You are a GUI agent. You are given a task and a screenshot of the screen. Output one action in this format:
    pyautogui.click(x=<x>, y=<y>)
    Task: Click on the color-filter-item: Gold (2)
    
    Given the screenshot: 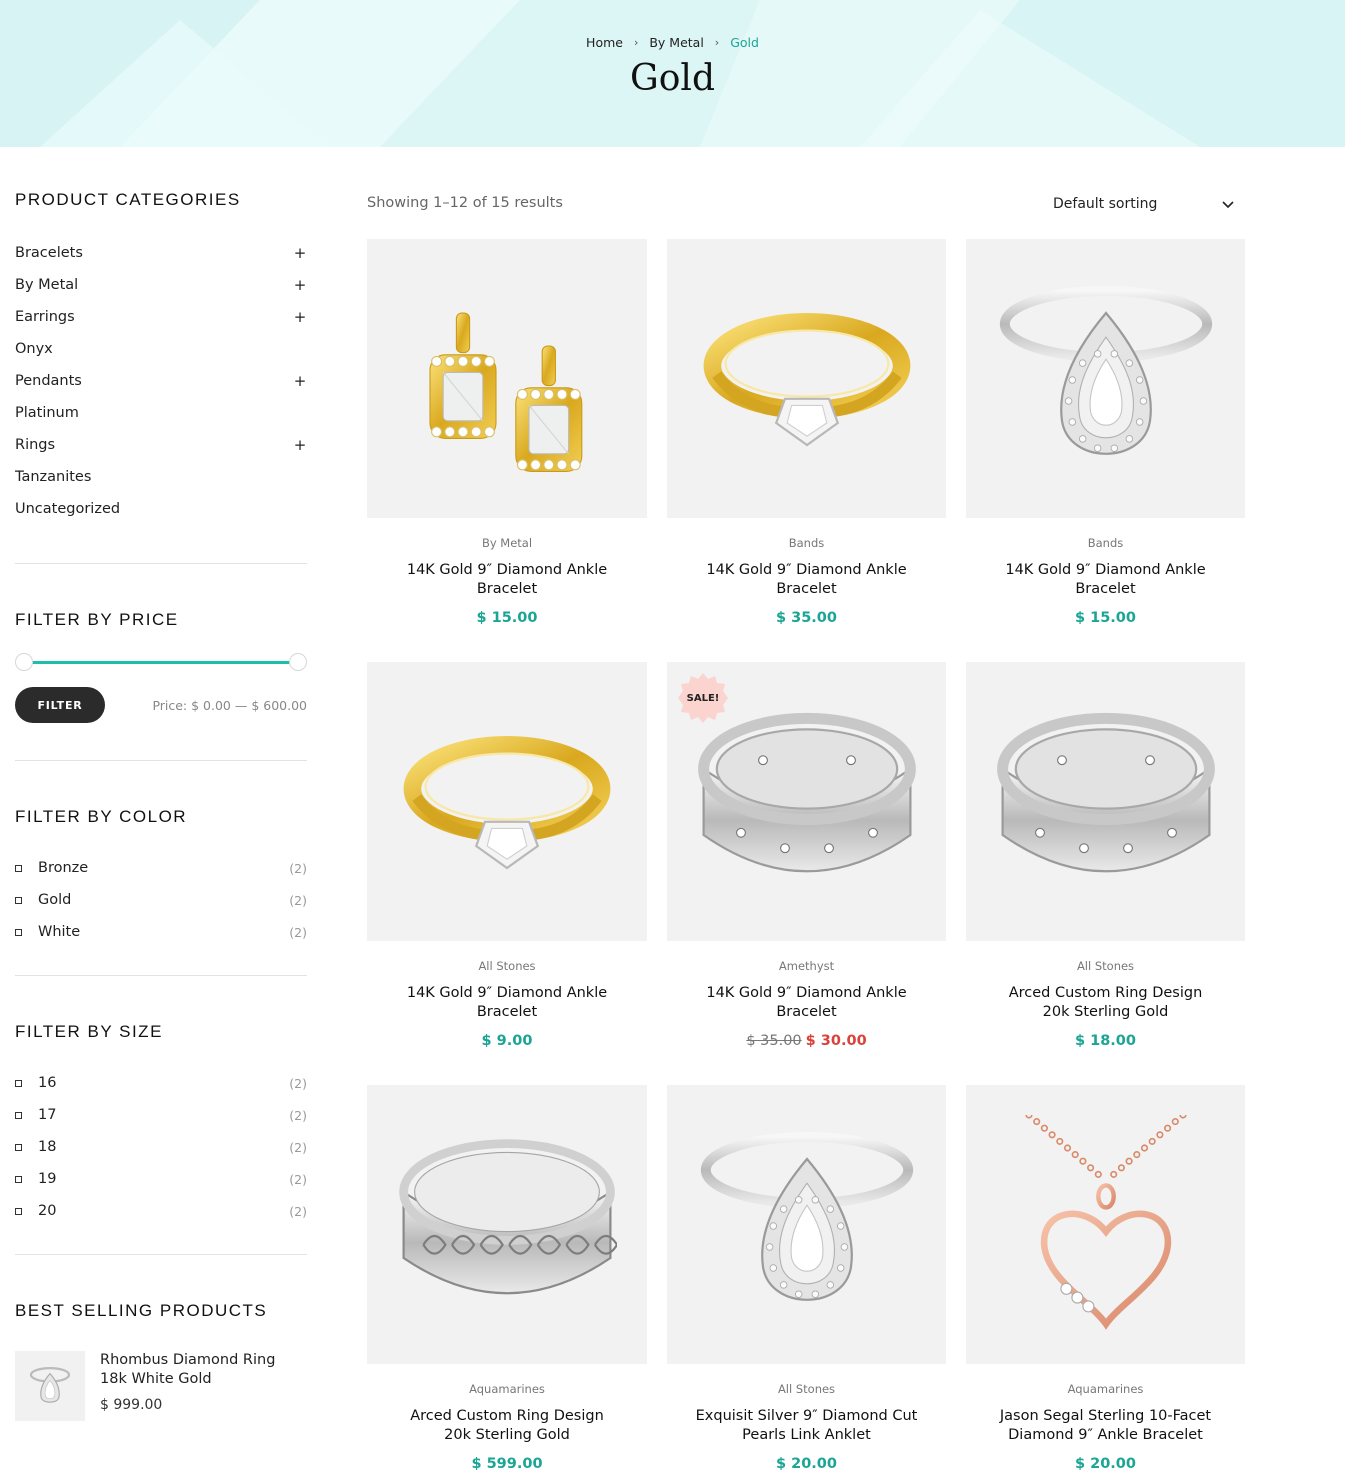 What is the action you would take?
    pyautogui.click(x=161, y=900)
    